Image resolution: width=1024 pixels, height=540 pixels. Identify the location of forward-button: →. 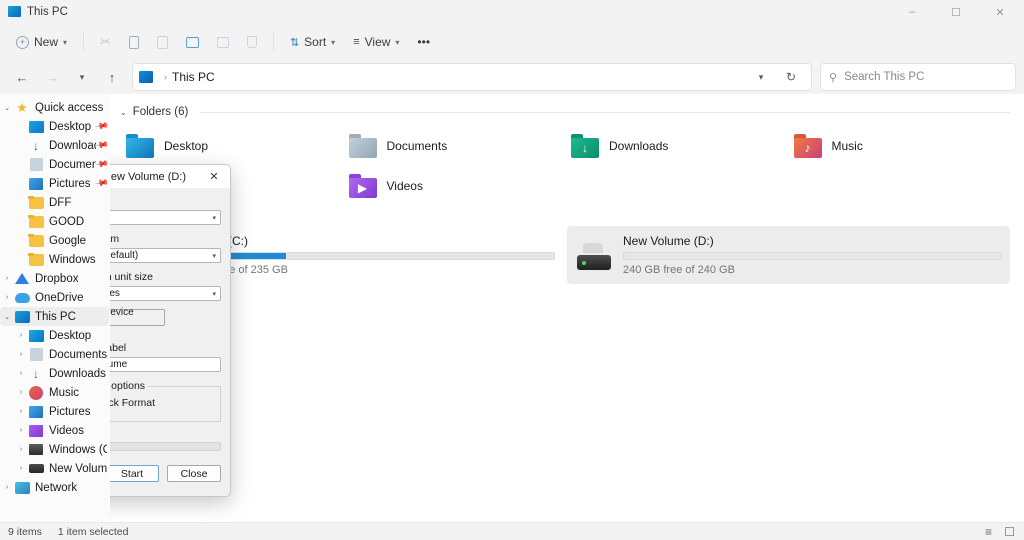
(52, 77).